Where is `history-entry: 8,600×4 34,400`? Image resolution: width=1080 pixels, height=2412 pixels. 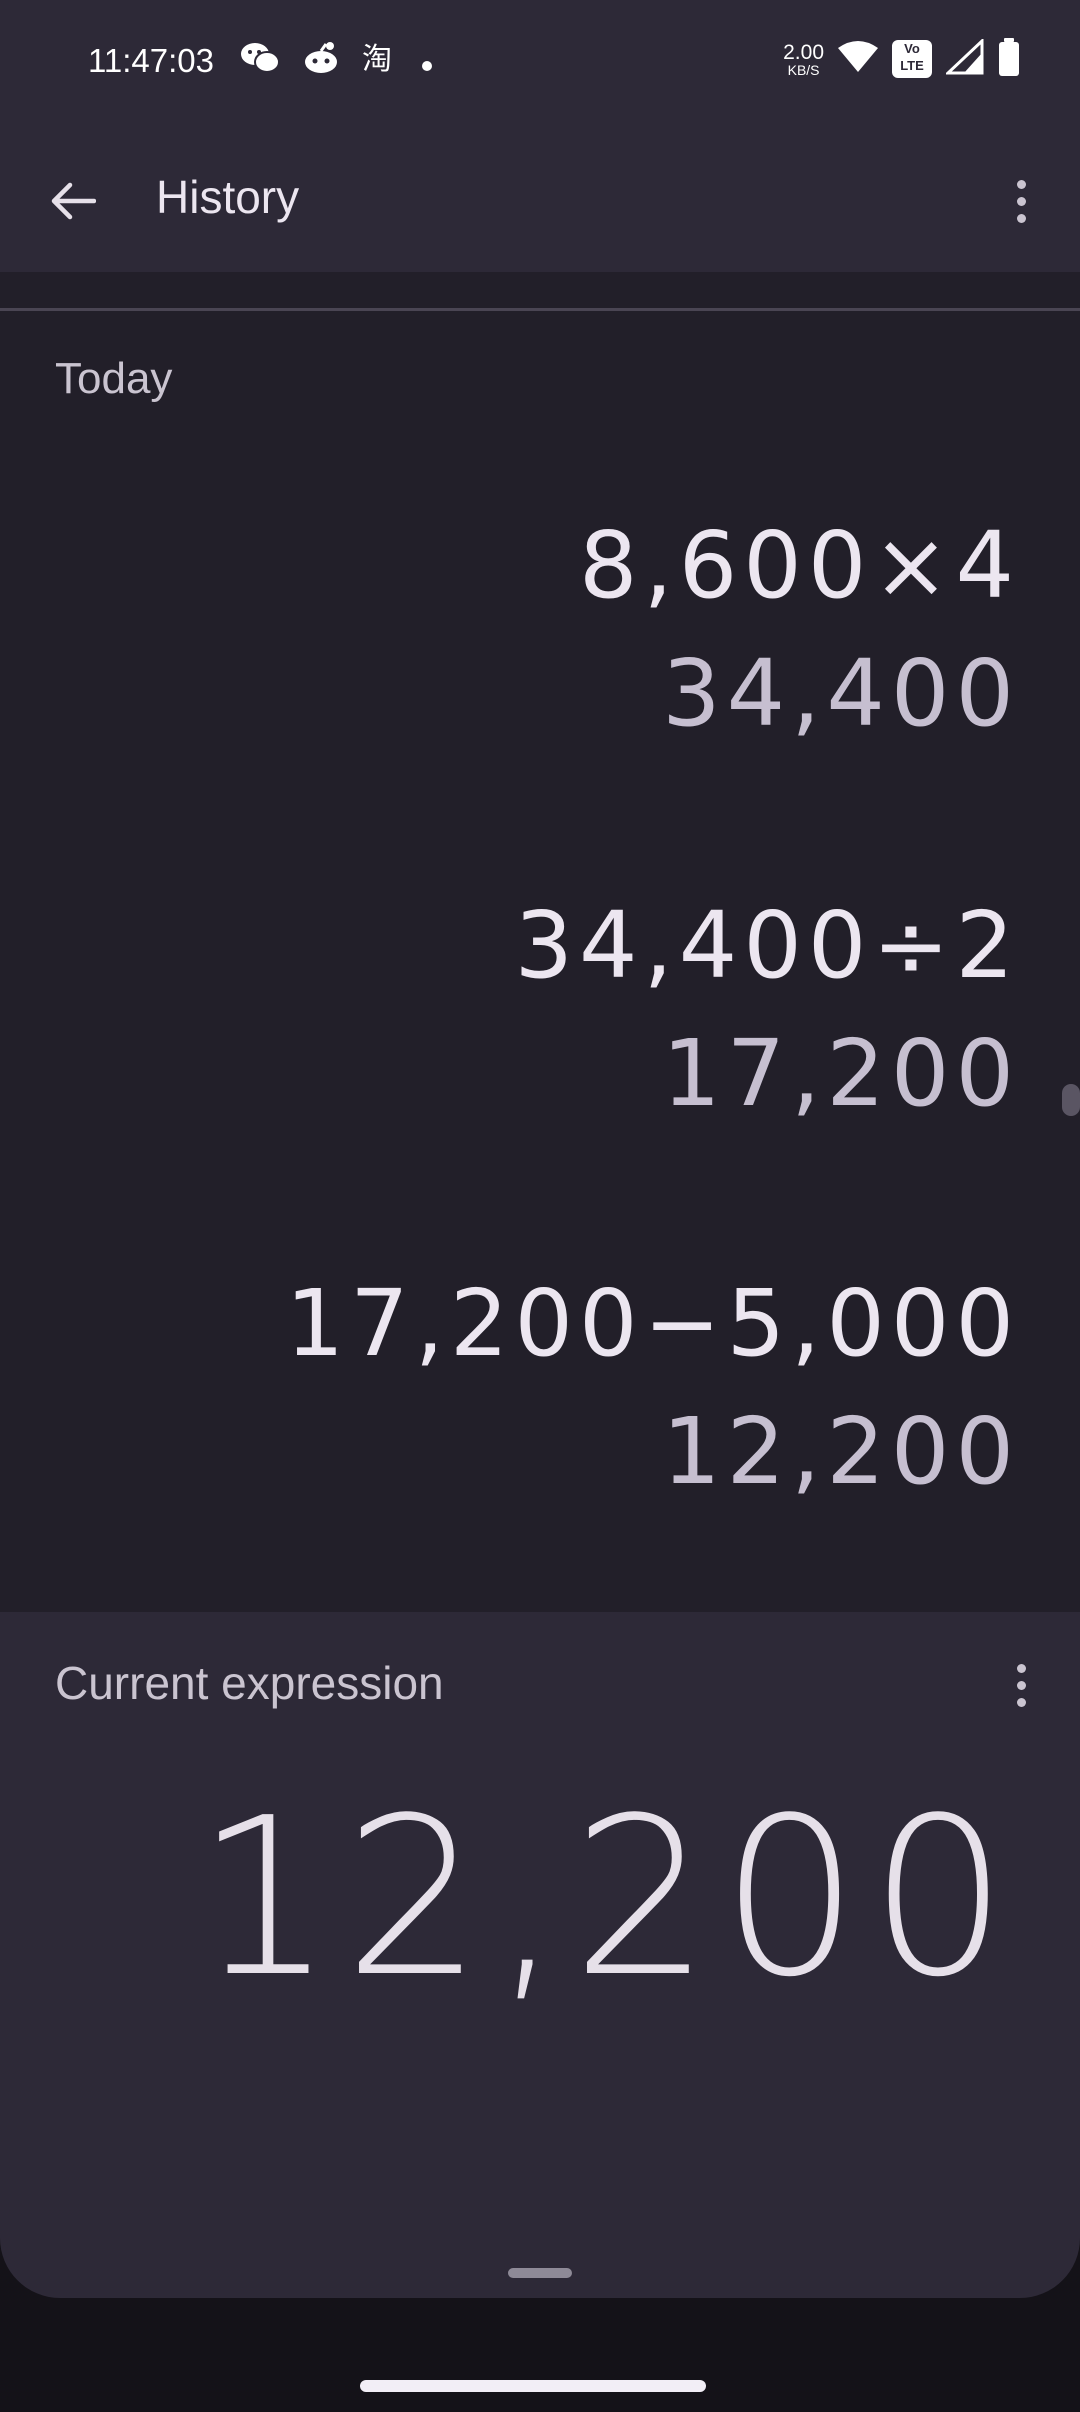 history-entry: 8,600×4 34,400 is located at coordinates (799, 630).